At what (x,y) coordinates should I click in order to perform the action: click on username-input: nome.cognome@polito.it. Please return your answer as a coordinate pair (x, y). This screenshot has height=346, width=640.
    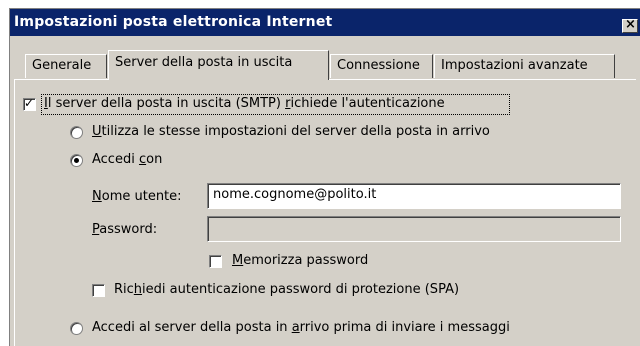
    Looking at the image, I should click on (414, 196).